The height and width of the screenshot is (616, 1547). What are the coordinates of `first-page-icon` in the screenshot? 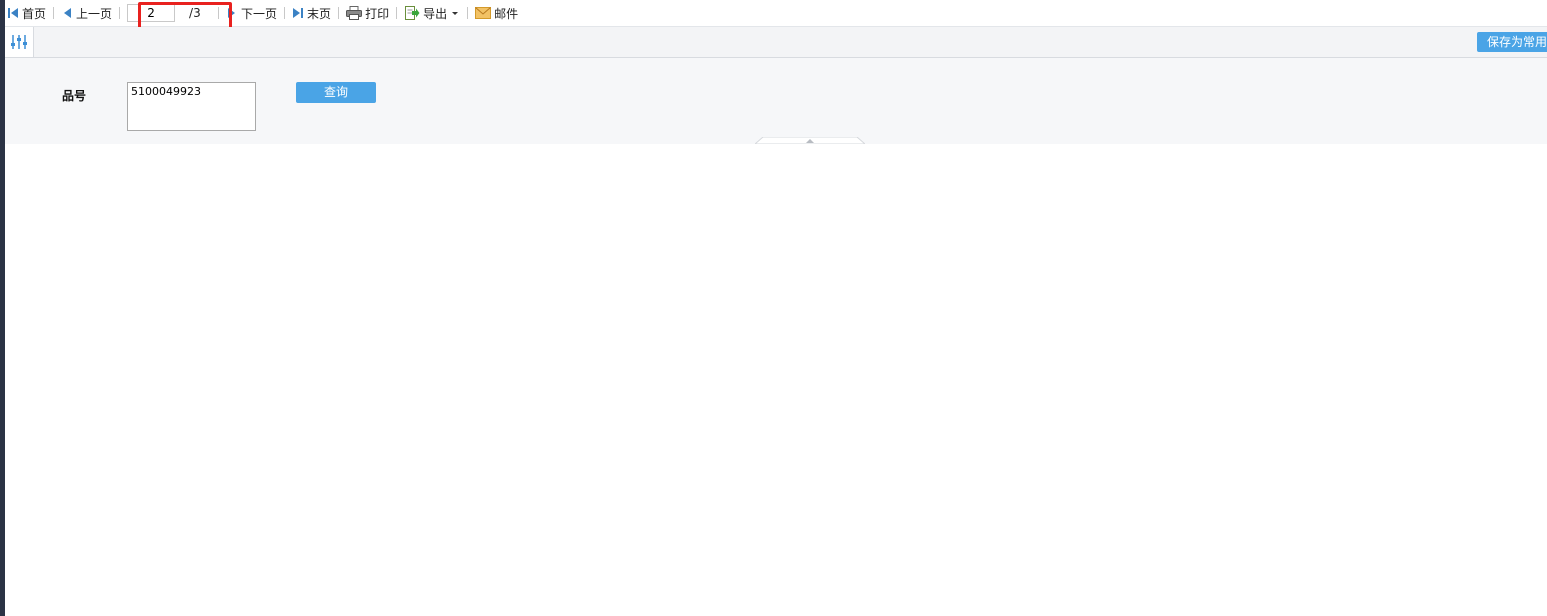 It's located at (13, 13).